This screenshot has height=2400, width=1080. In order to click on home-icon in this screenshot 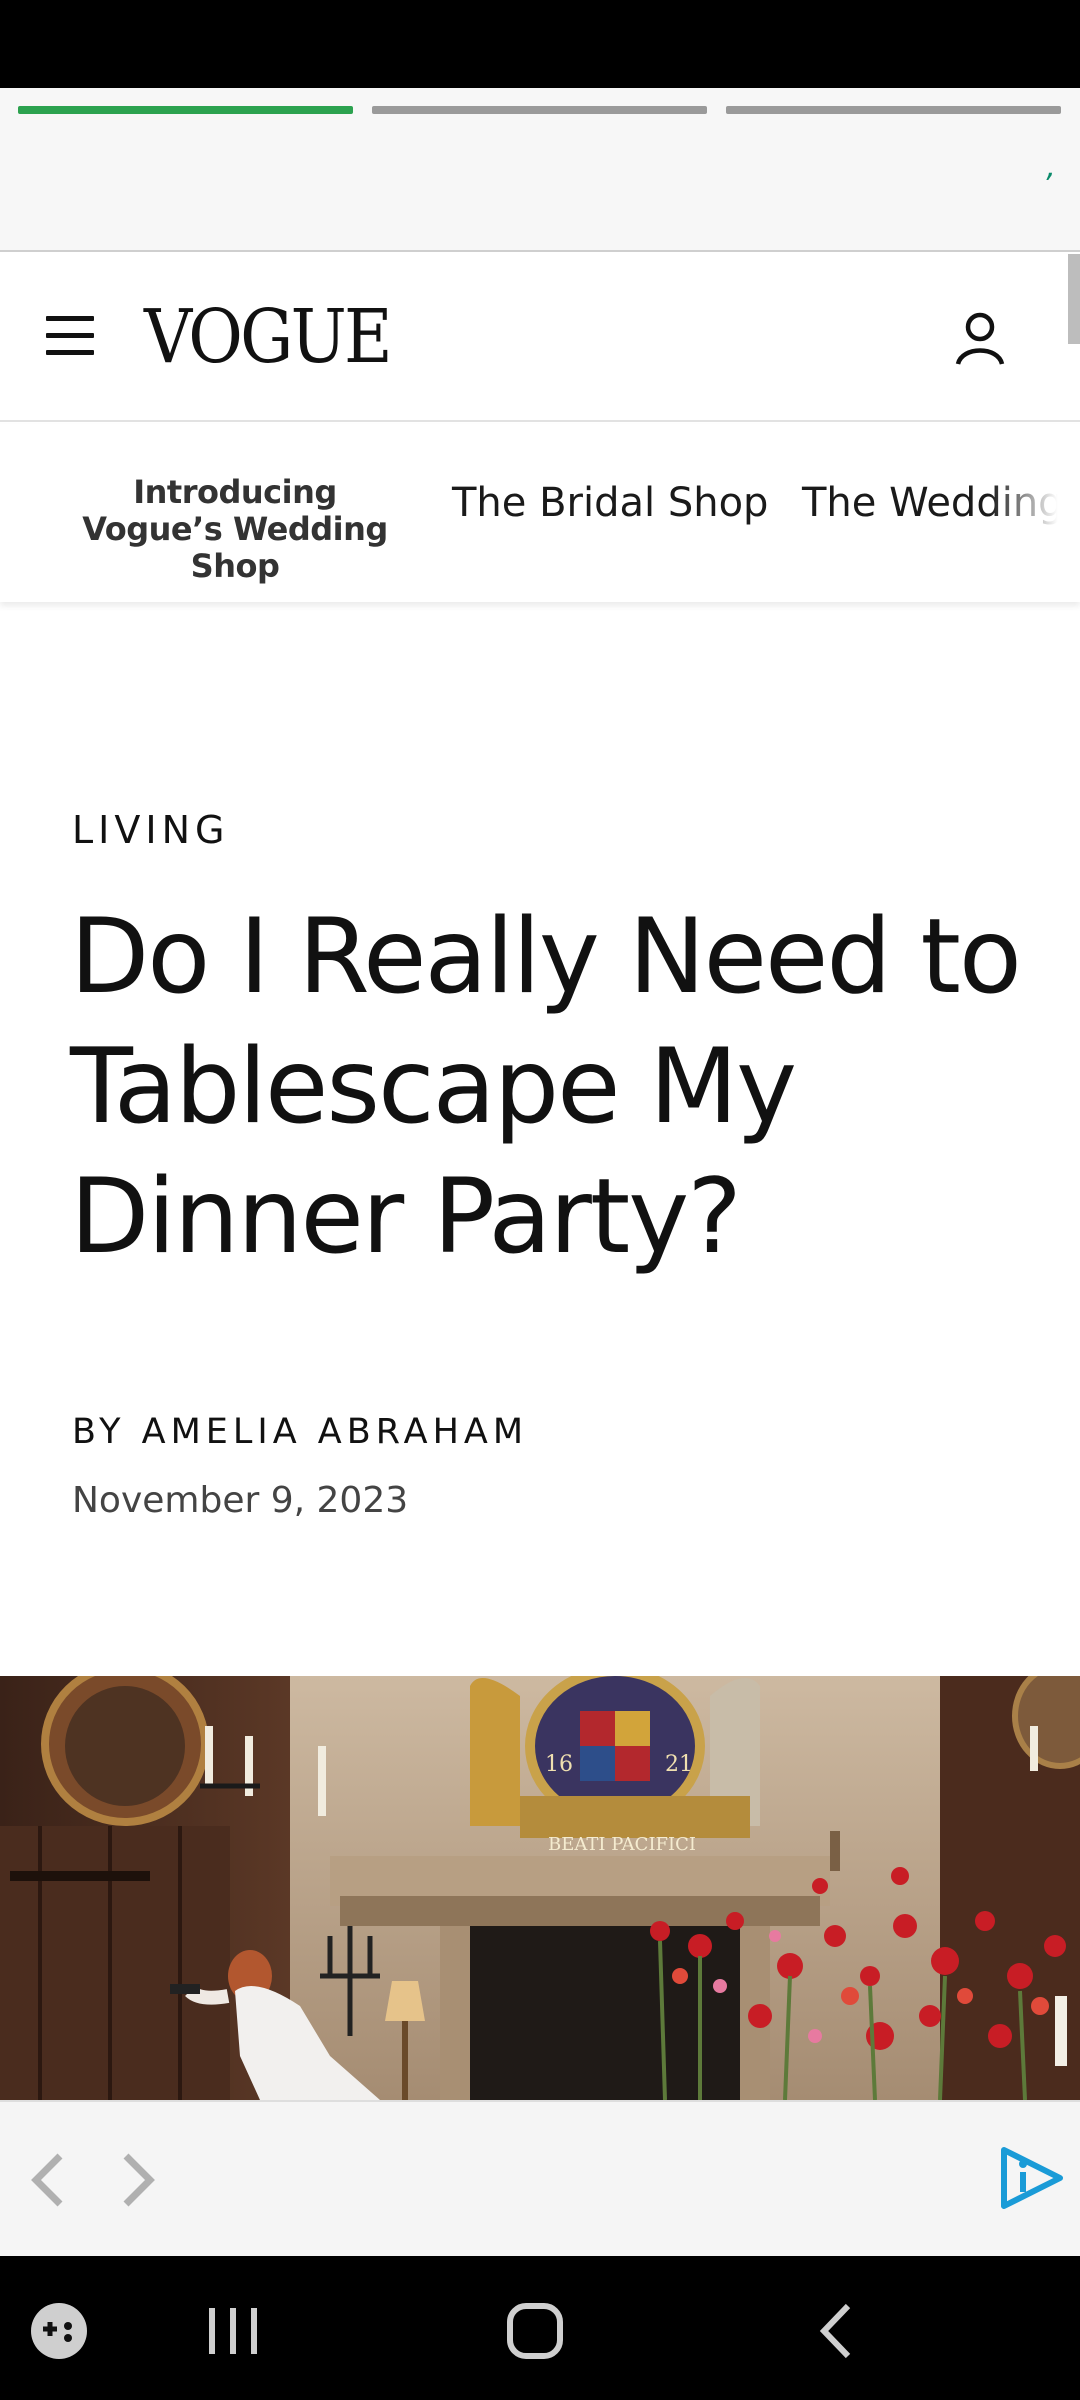, I will do `click(535, 2331)`.